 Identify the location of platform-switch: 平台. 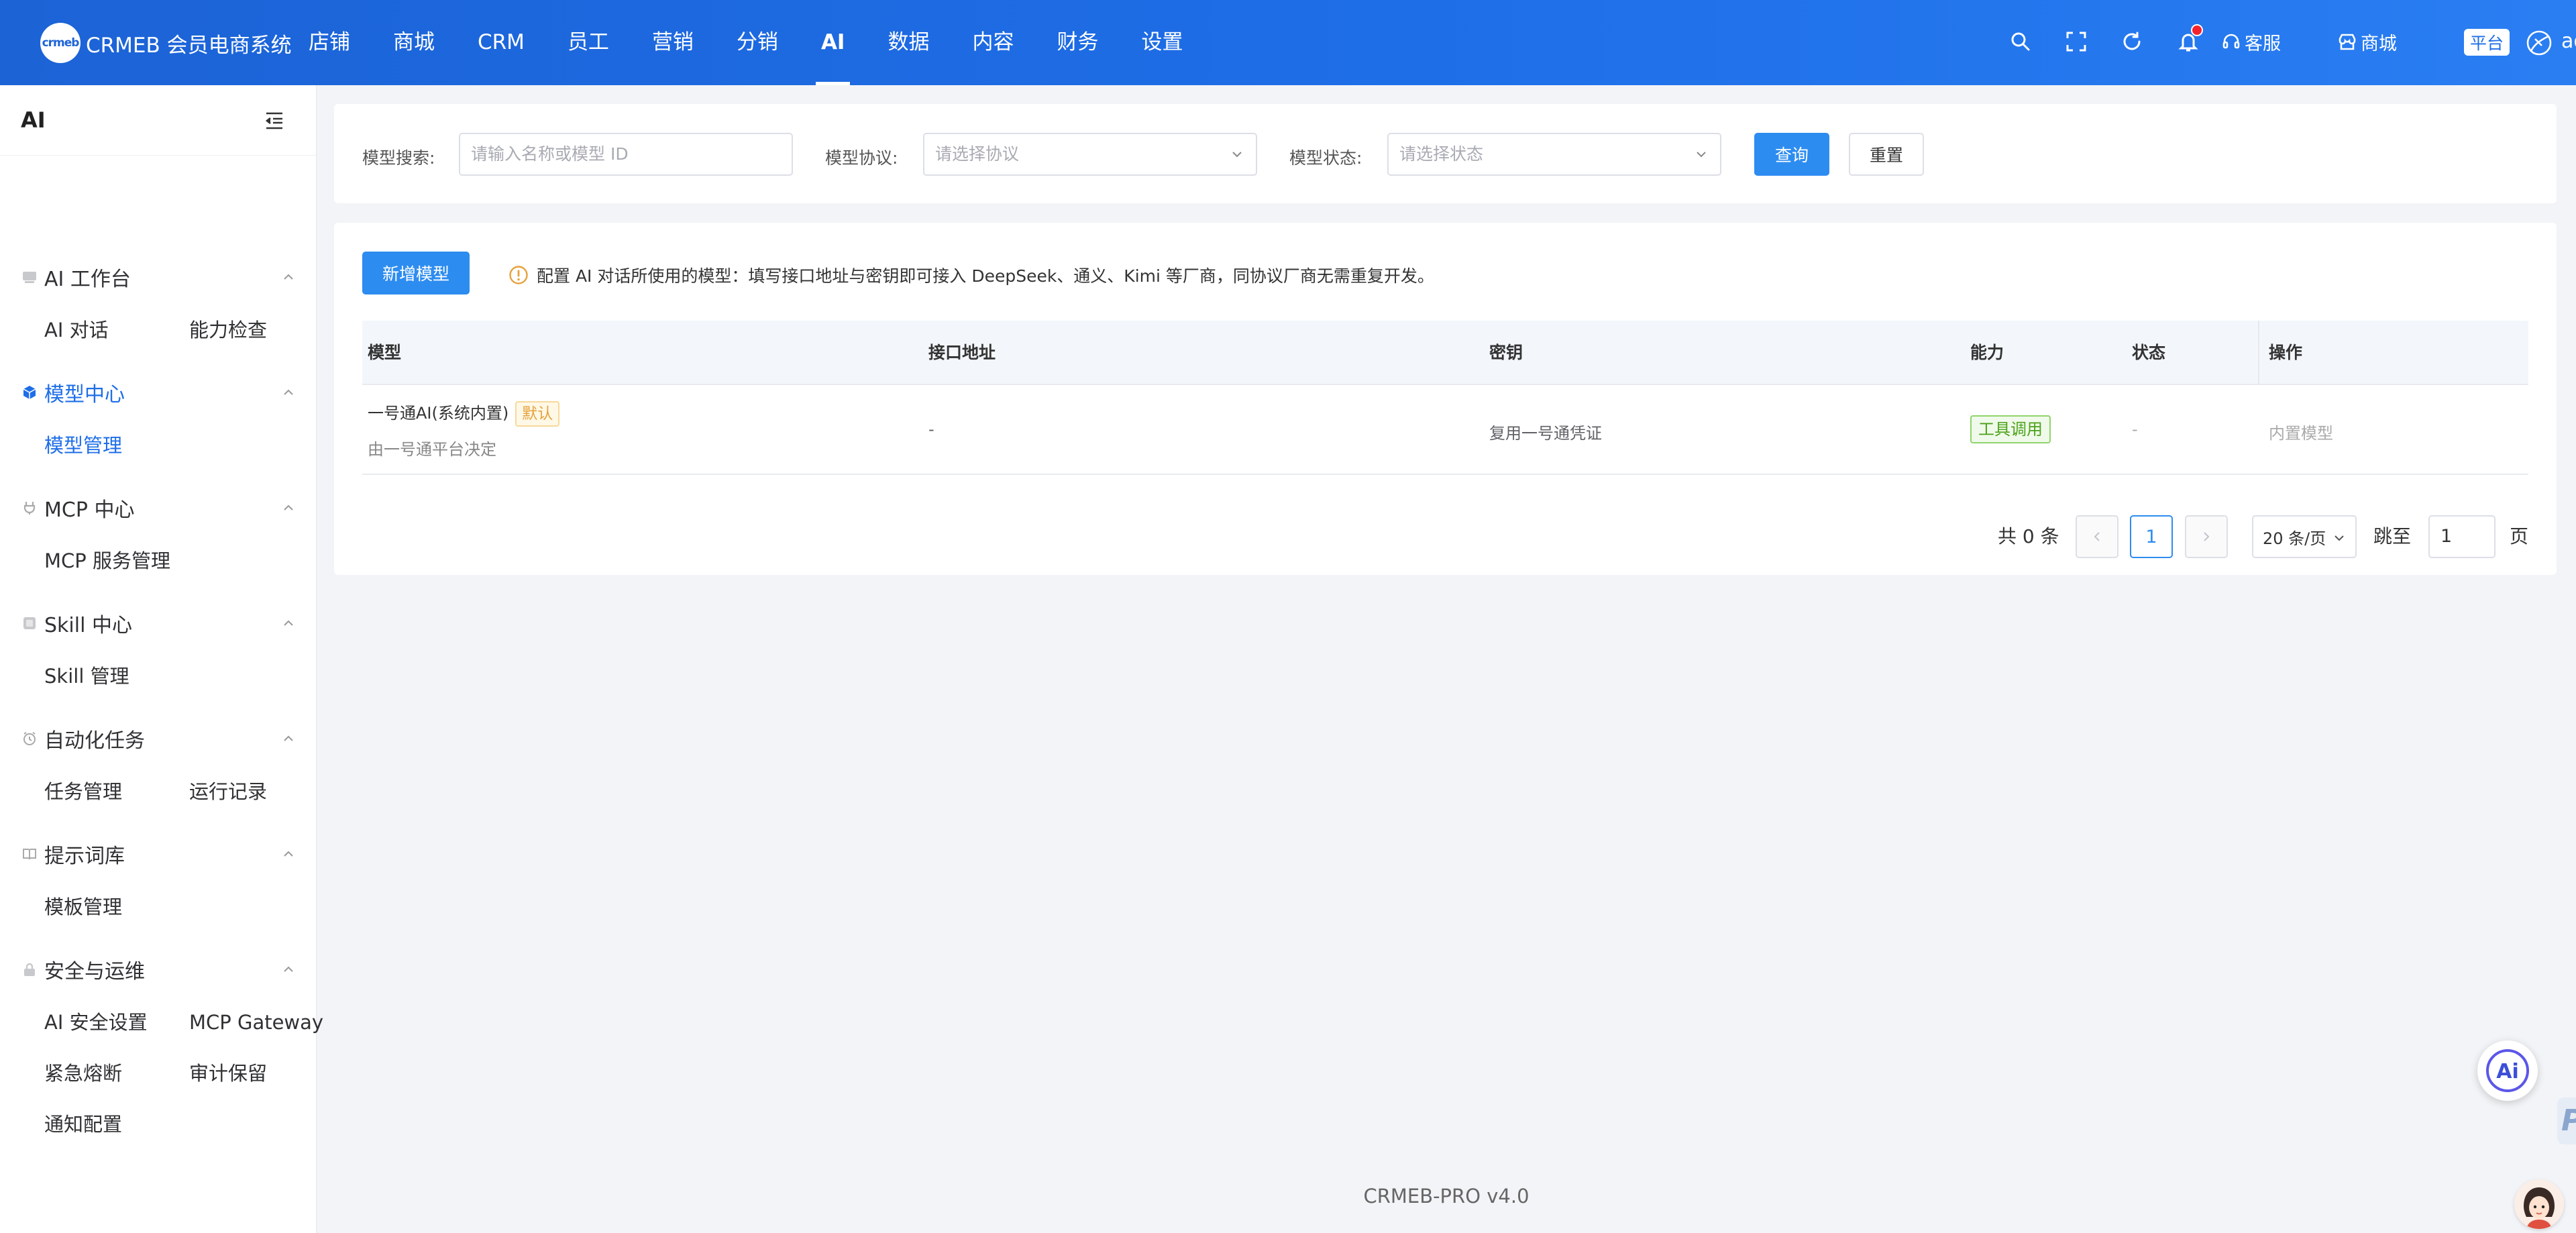
(2487, 43).